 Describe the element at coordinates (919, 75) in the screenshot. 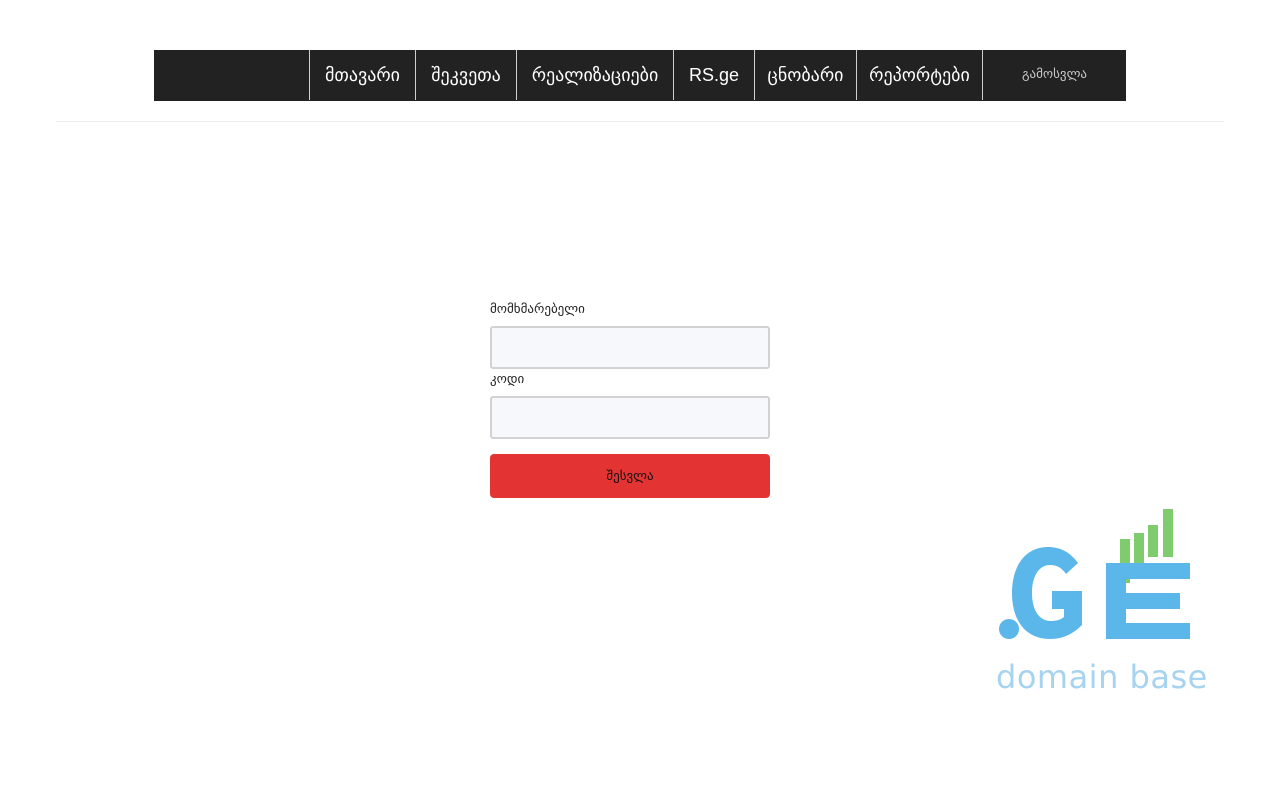

I see `nav-item-reports: რეპორტები` at that location.